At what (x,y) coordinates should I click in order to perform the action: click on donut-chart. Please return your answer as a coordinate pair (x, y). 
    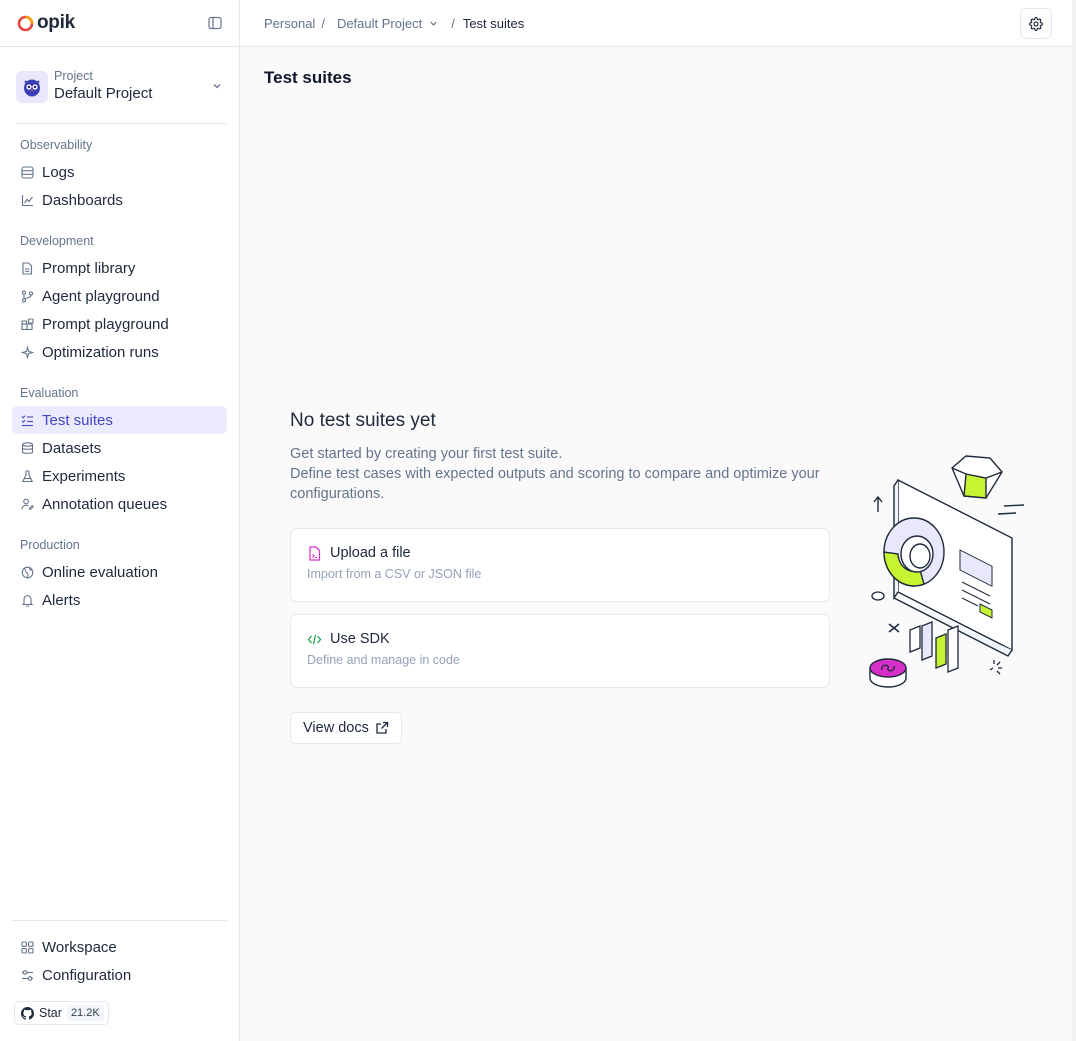
    Looking at the image, I should click on (914, 552).